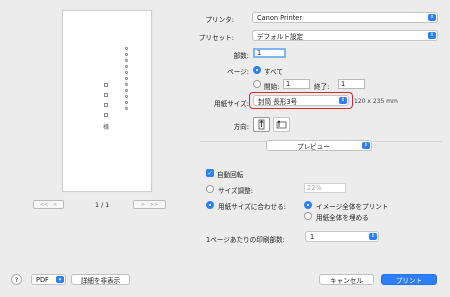 The height and width of the screenshot is (297, 450). What do you see at coordinates (308, 205) in the screenshot?
I see `print-entire-radio` at bounding box center [308, 205].